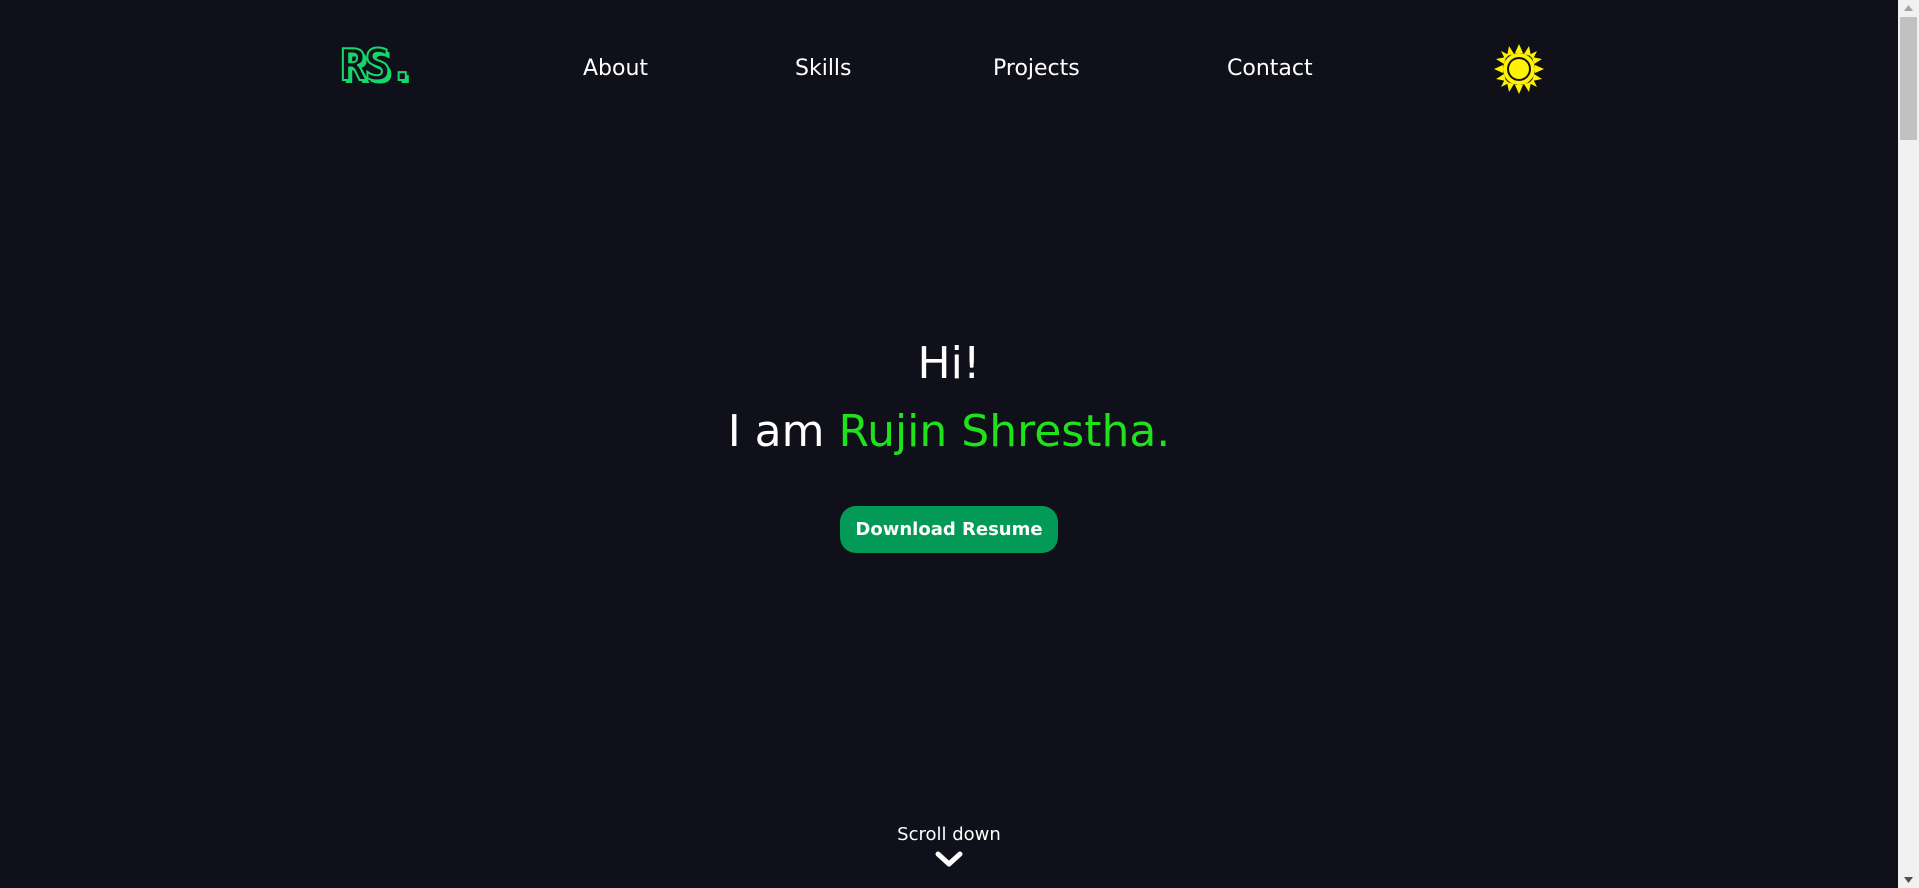 Image resolution: width=1919 pixels, height=888 pixels. Describe the element at coordinates (949, 848) in the screenshot. I see `scroll-down-link: Scroll down` at that location.